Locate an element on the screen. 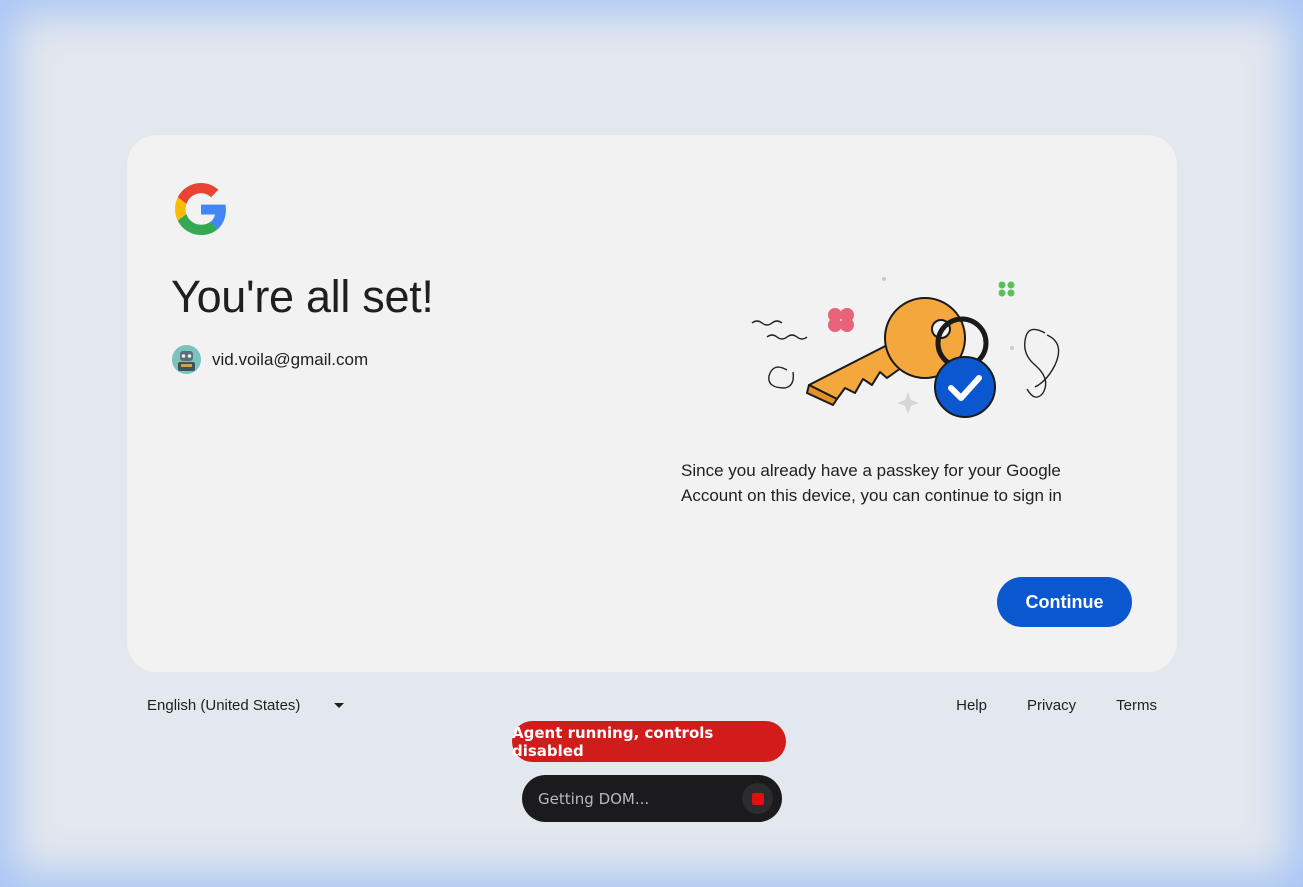 This screenshot has width=1303, height=887. robot-avatar-icon is located at coordinates (186, 359).